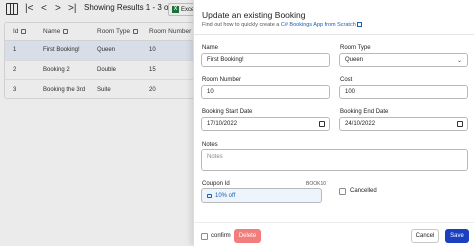  What do you see at coordinates (355, 48) in the screenshot?
I see `room-type-label: Room Type` at bounding box center [355, 48].